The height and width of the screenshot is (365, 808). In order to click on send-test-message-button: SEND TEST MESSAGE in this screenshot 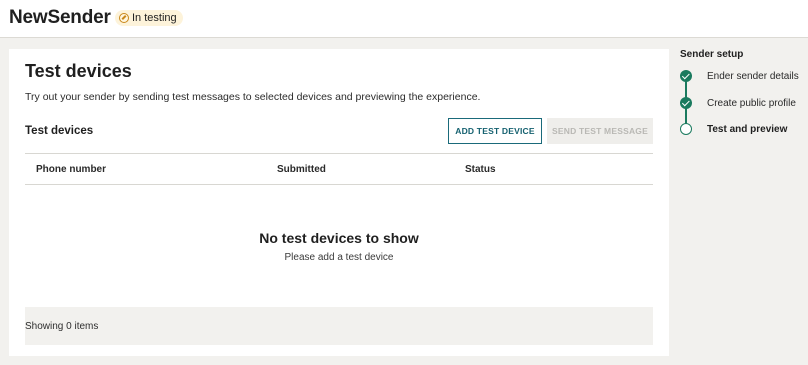, I will do `click(600, 131)`.